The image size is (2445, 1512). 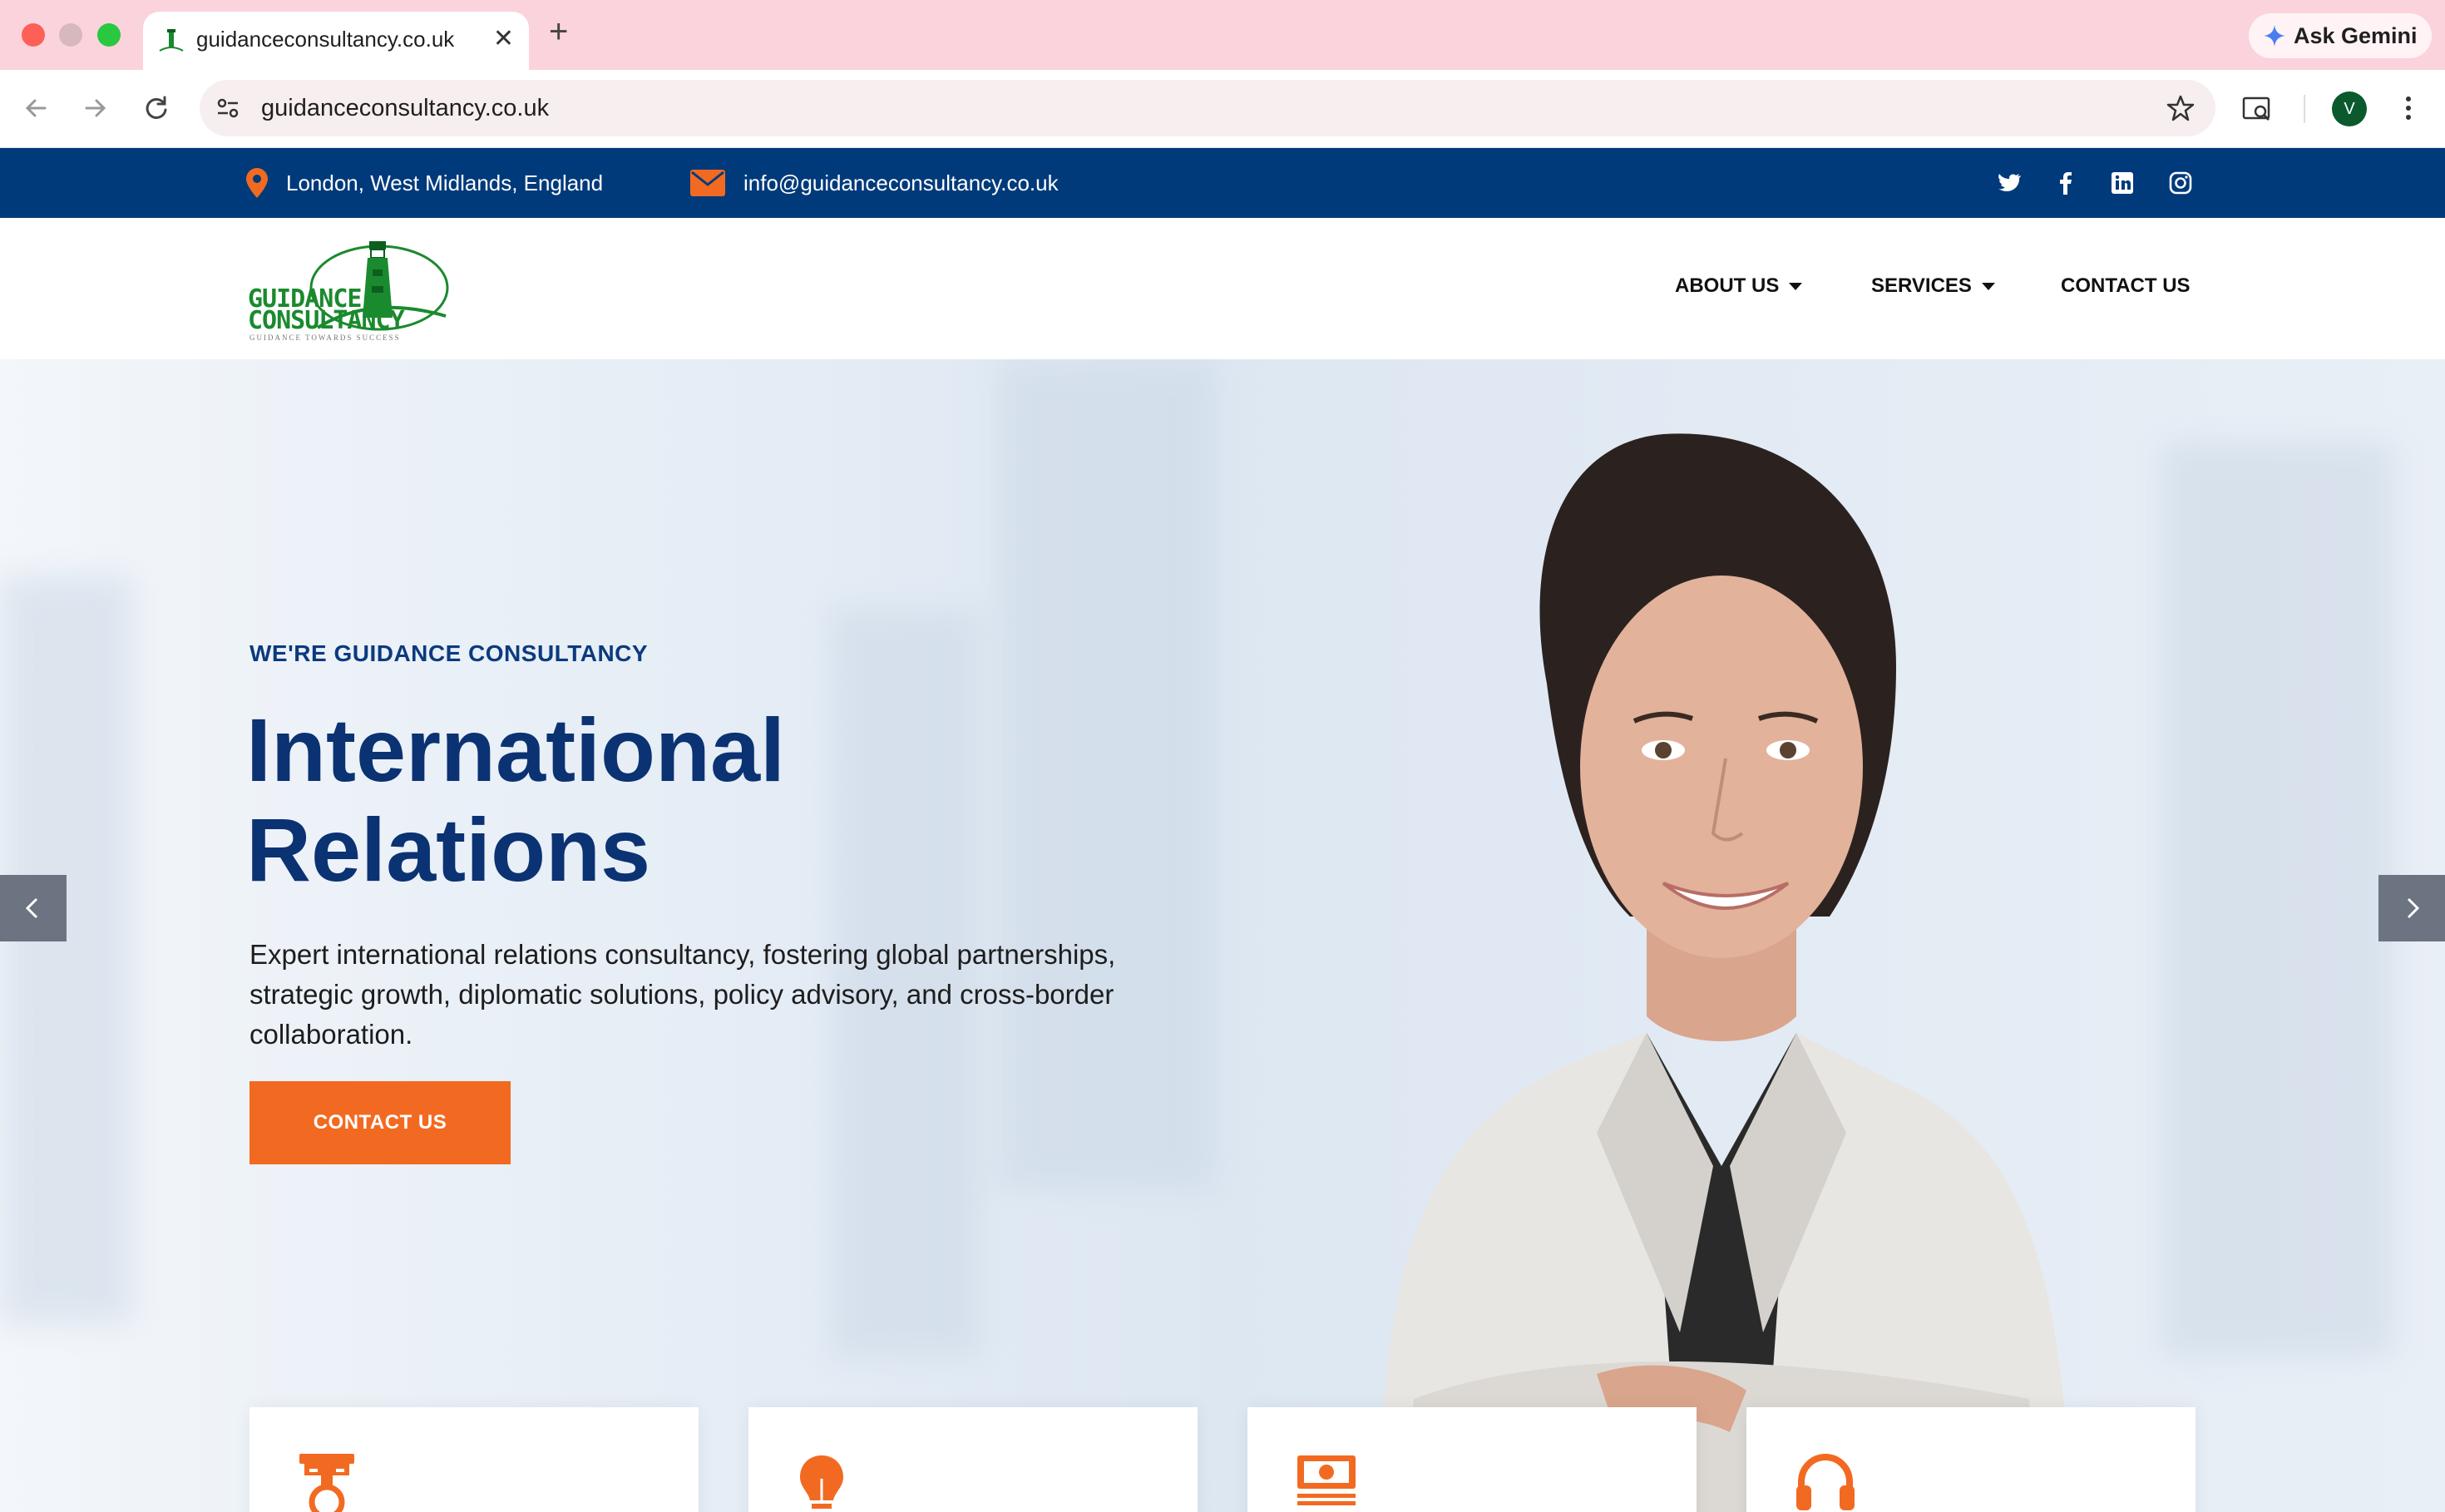 I want to click on chevron-right-icon, so click(x=2413, y=908).